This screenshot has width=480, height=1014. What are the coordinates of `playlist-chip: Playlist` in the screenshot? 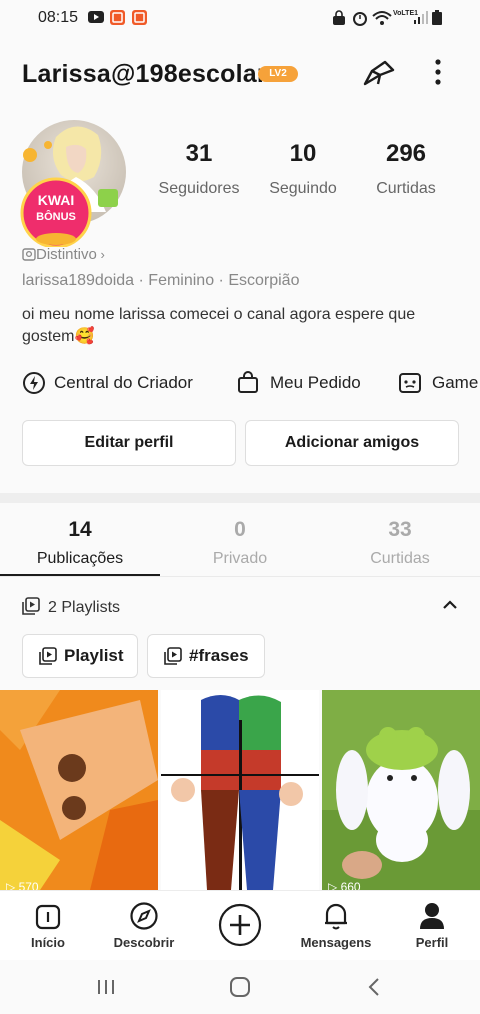 It's located at (80, 656).